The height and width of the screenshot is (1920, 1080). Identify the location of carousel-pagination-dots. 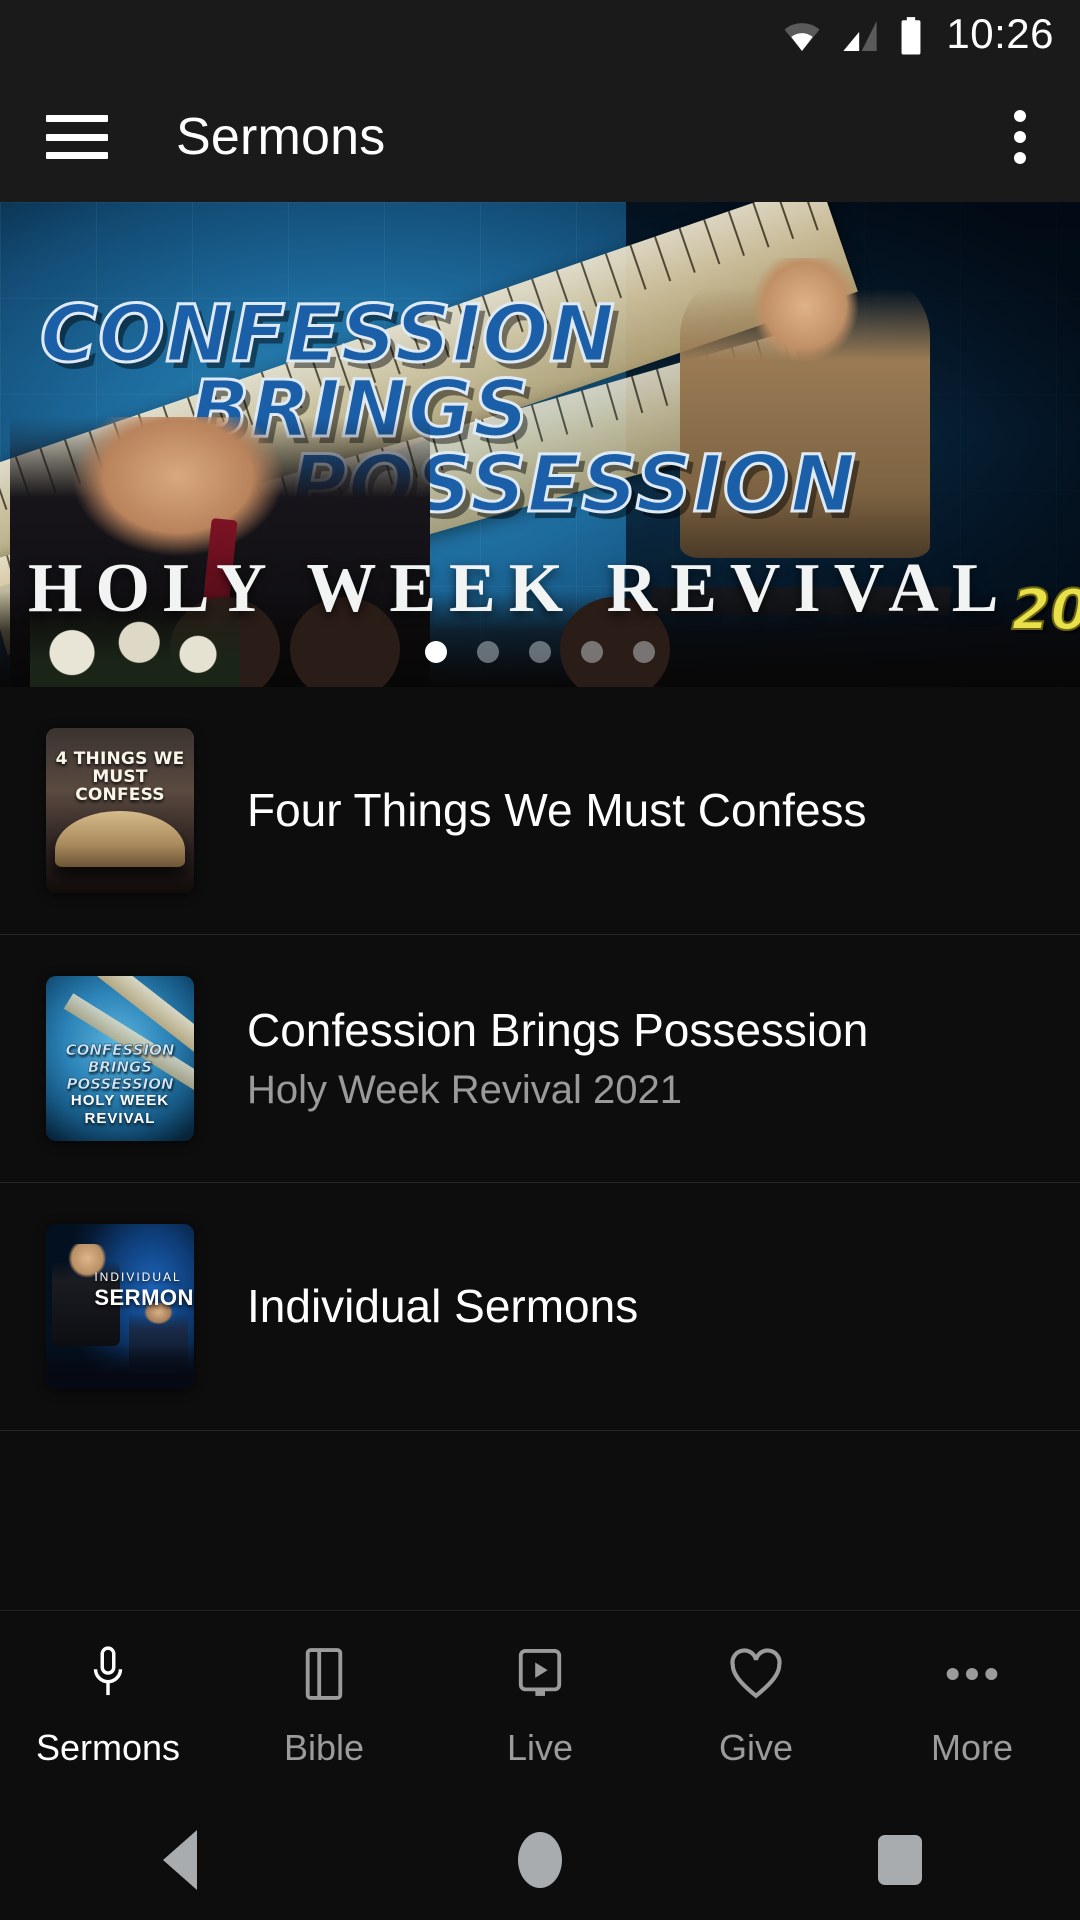
(540, 652).